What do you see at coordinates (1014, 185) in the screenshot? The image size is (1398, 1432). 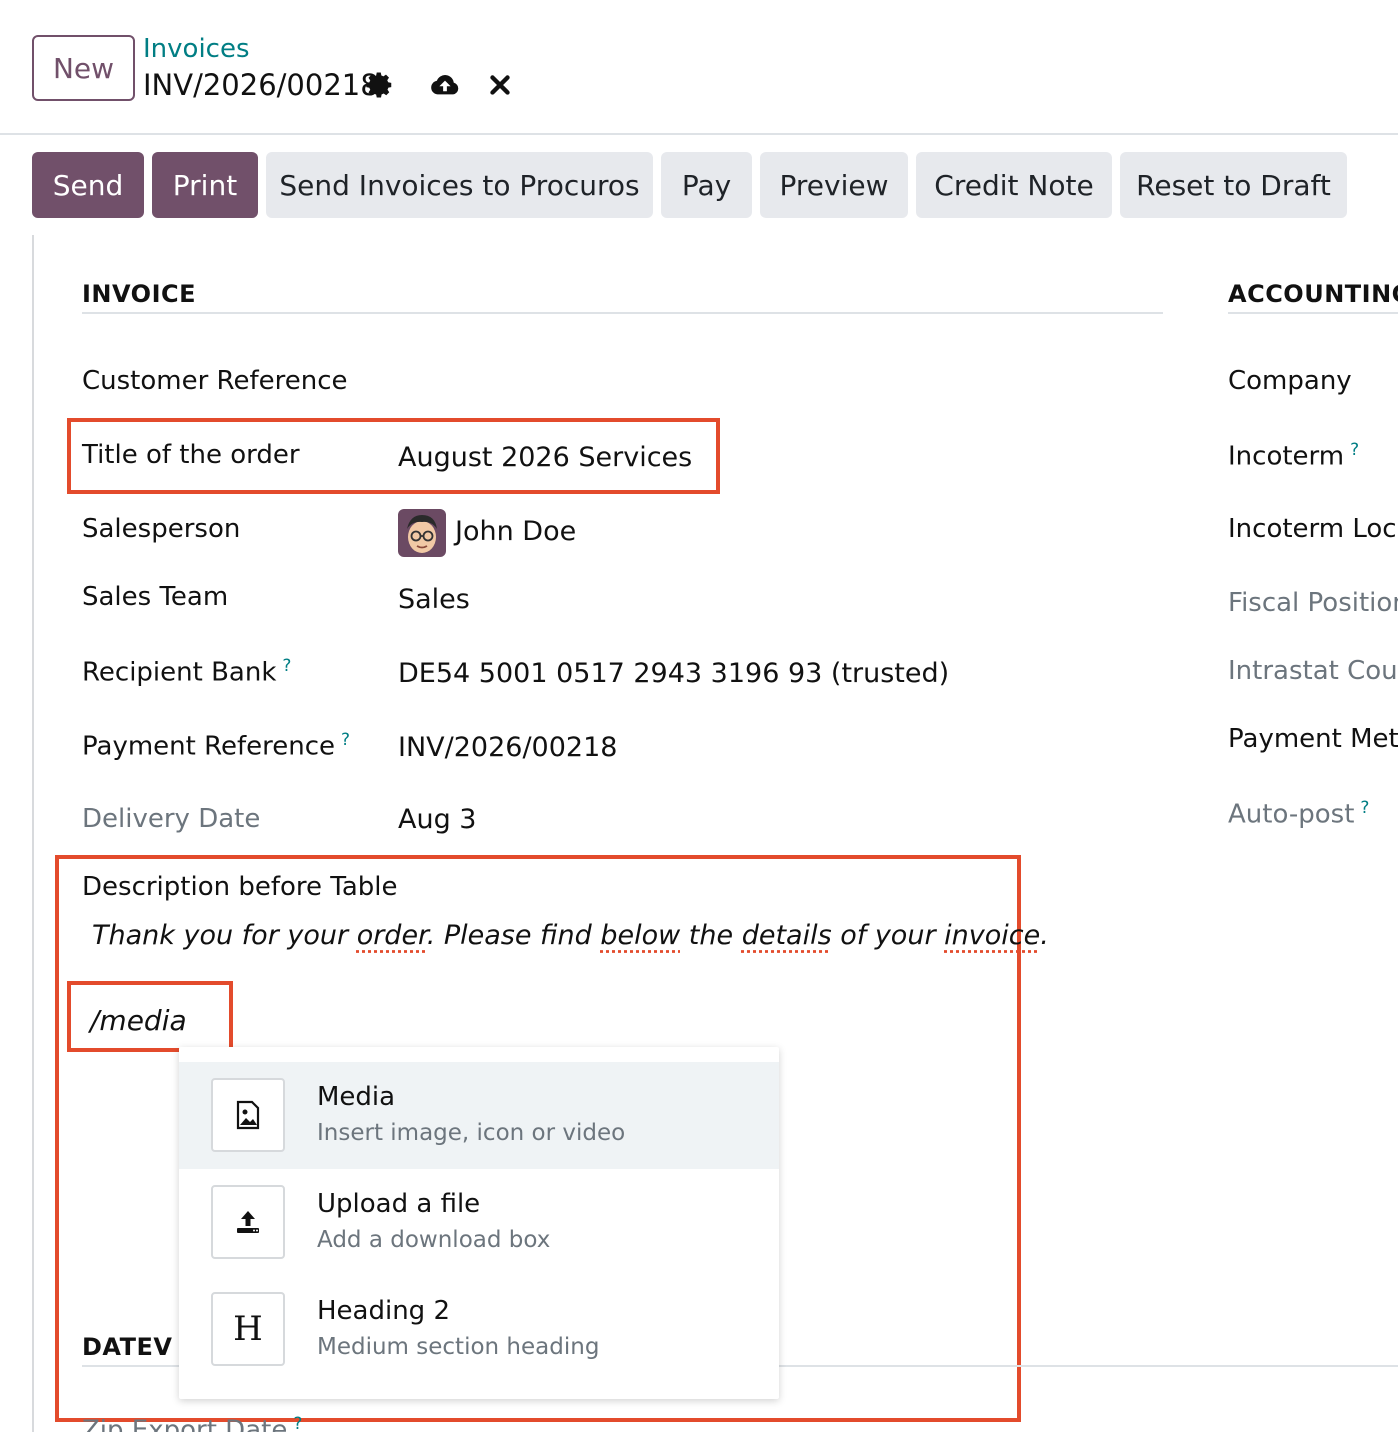 I see `credit-note-button: Credit Note` at bounding box center [1014, 185].